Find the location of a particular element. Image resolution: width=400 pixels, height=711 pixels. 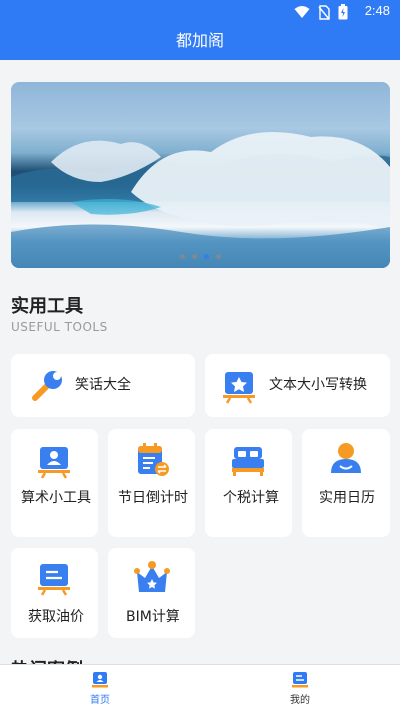

tool-label: 个税计算 is located at coordinates (251, 498).